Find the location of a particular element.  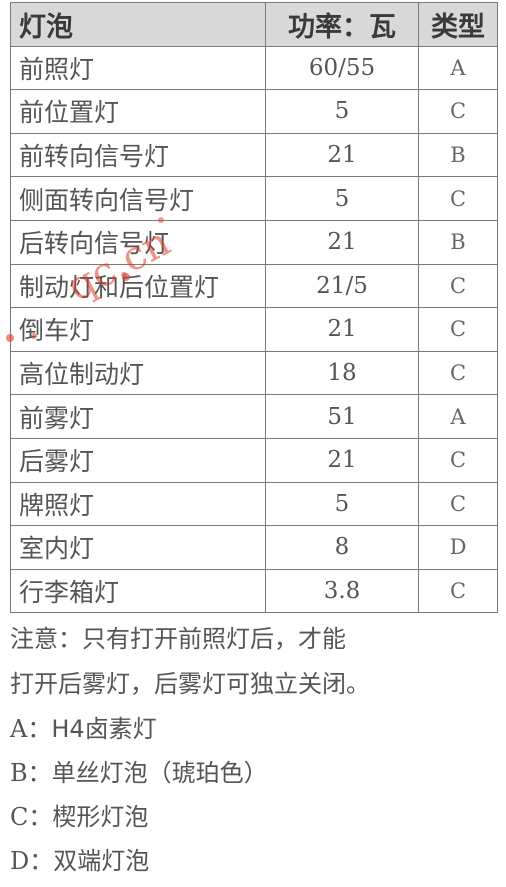

bulb-power: 3.8 is located at coordinates (342, 591).